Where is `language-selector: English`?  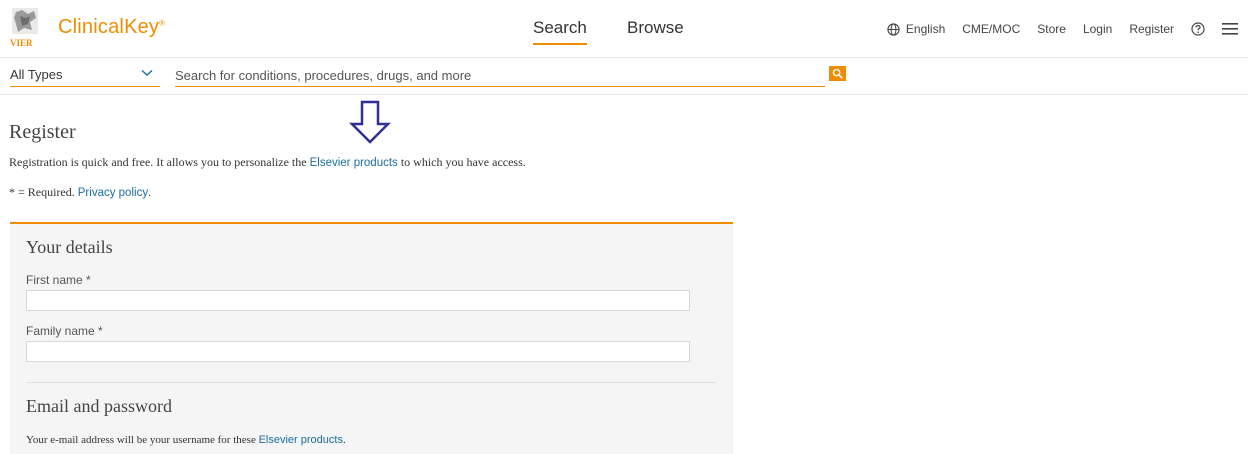
language-selector: English is located at coordinates (916, 29).